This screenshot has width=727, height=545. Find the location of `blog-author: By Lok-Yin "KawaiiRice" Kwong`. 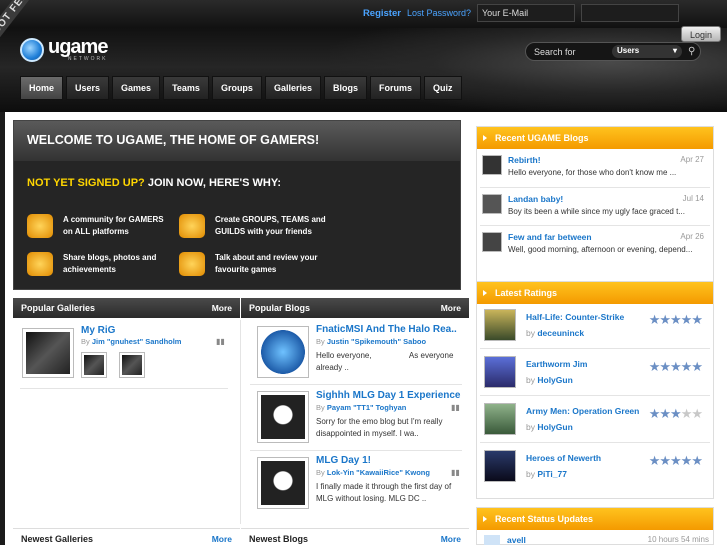

blog-author: By Lok-Yin "KawaiiRice" Kwong is located at coordinates (373, 472).